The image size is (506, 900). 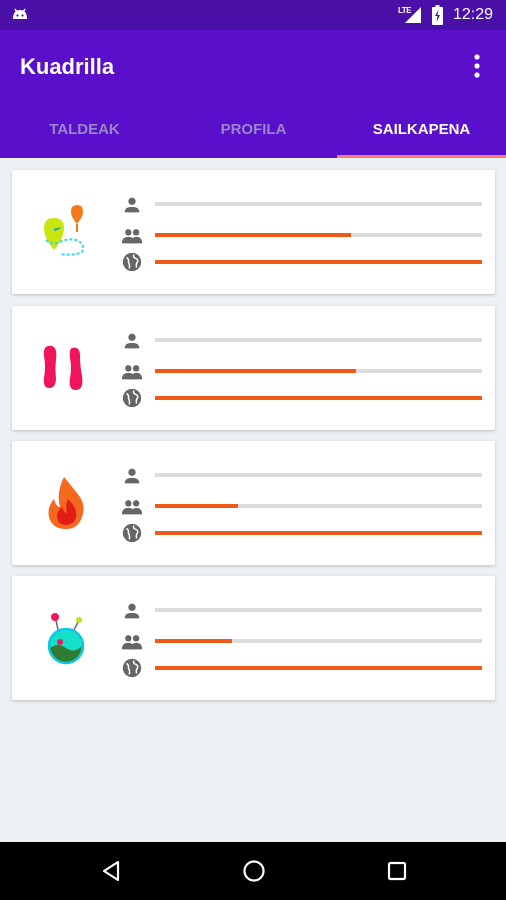 I want to click on tab-label: TALDEAK, so click(x=84, y=129).